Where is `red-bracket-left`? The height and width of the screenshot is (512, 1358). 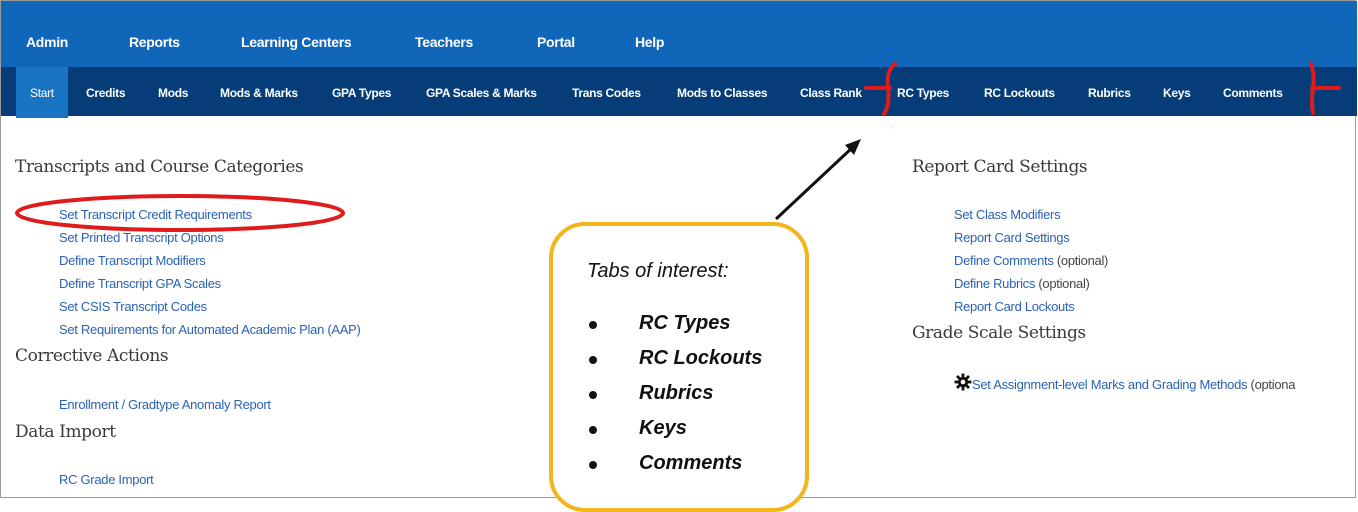 red-bracket-left is located at coordinates (880, 89).